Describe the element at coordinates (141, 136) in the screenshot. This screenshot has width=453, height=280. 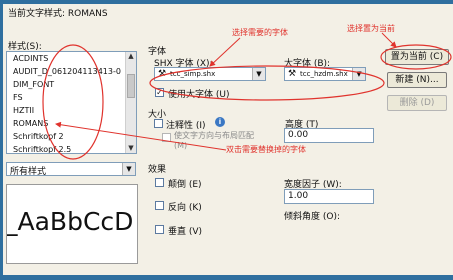
I see `arrow-double-click` at that location.